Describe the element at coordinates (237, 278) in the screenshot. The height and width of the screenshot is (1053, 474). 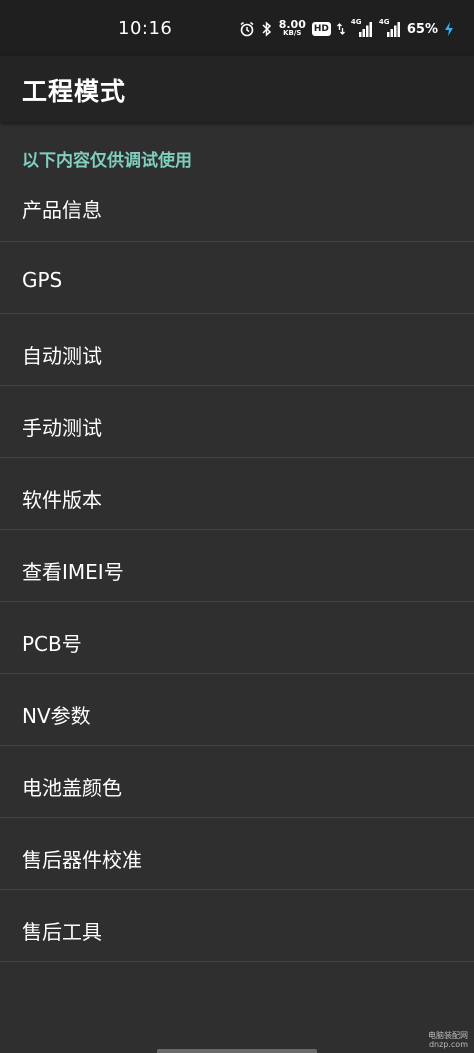
I see `list-item-gps: GPS` at that location.